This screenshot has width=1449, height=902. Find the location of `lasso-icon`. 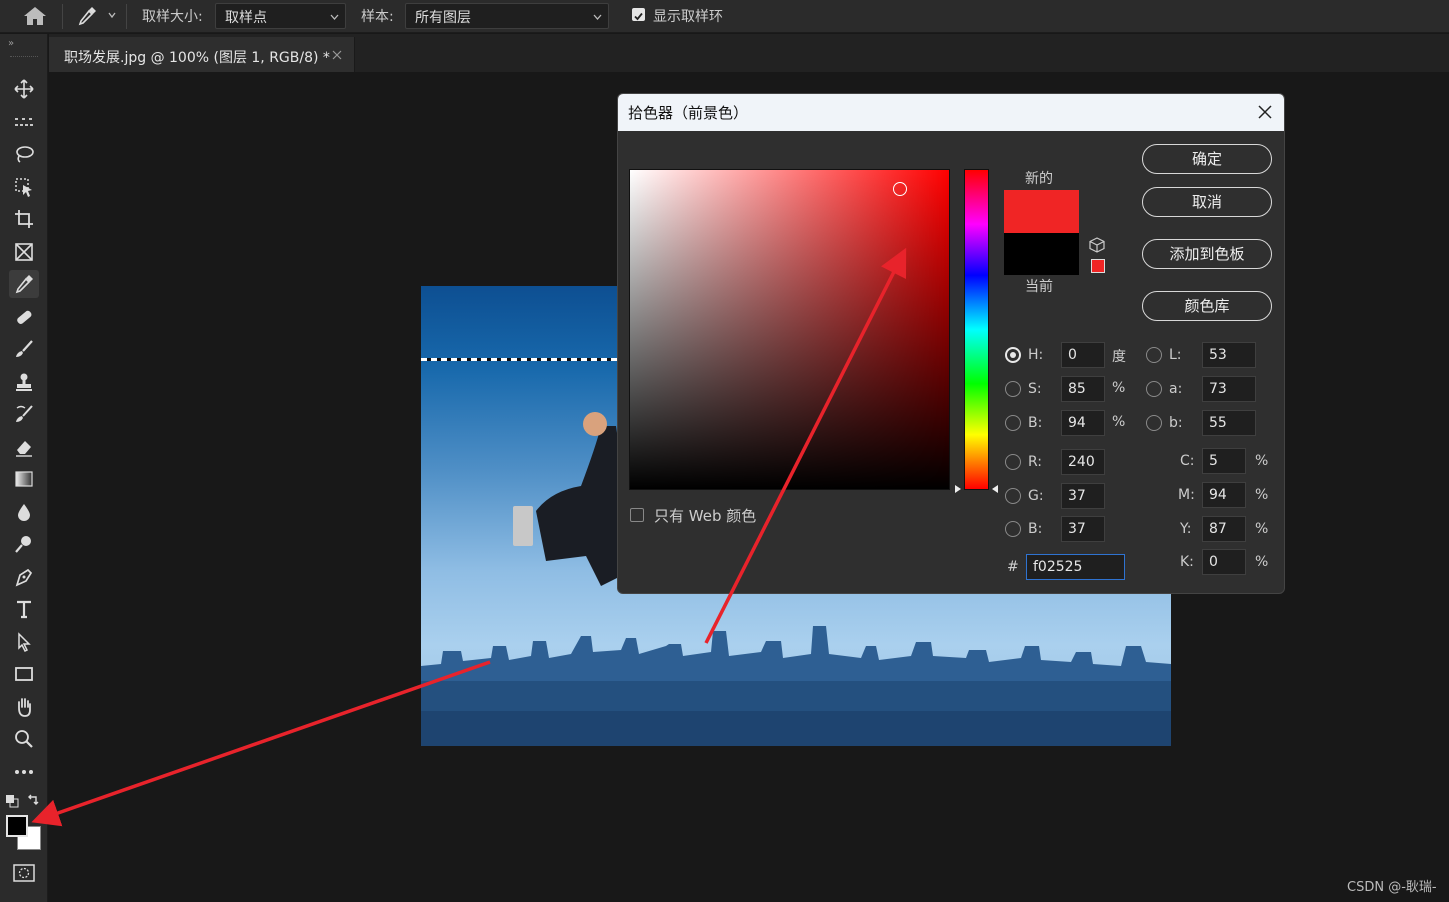

lasso-icon is located at coordinates (25, 154).